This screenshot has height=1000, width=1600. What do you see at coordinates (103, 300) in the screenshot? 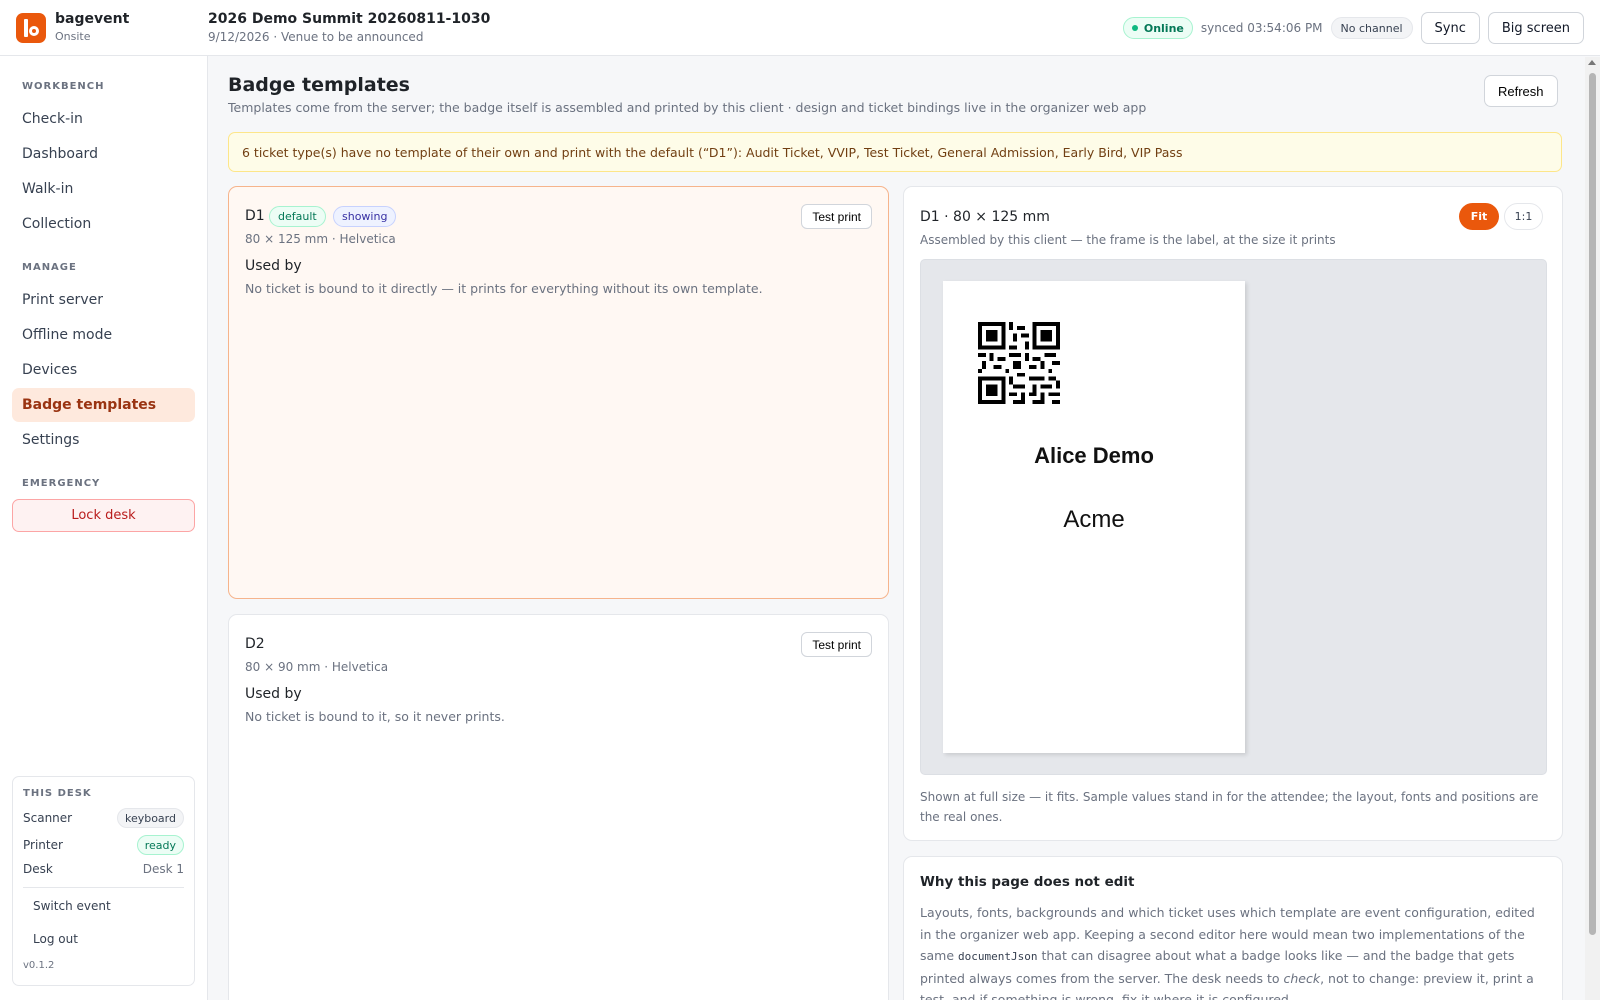
I see `sidebar-item-print-server: Print server` at bounding box center [103, 300].